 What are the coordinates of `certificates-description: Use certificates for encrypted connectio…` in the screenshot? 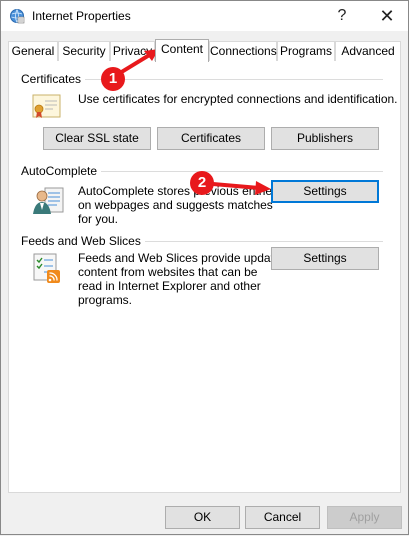 It's located at (238, 99).